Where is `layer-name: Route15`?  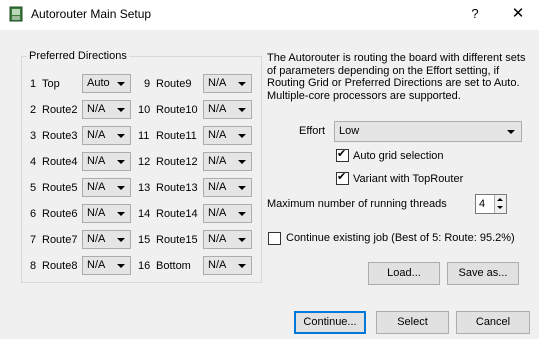 layer-name: Route15 is located at coordinates (177, 240).